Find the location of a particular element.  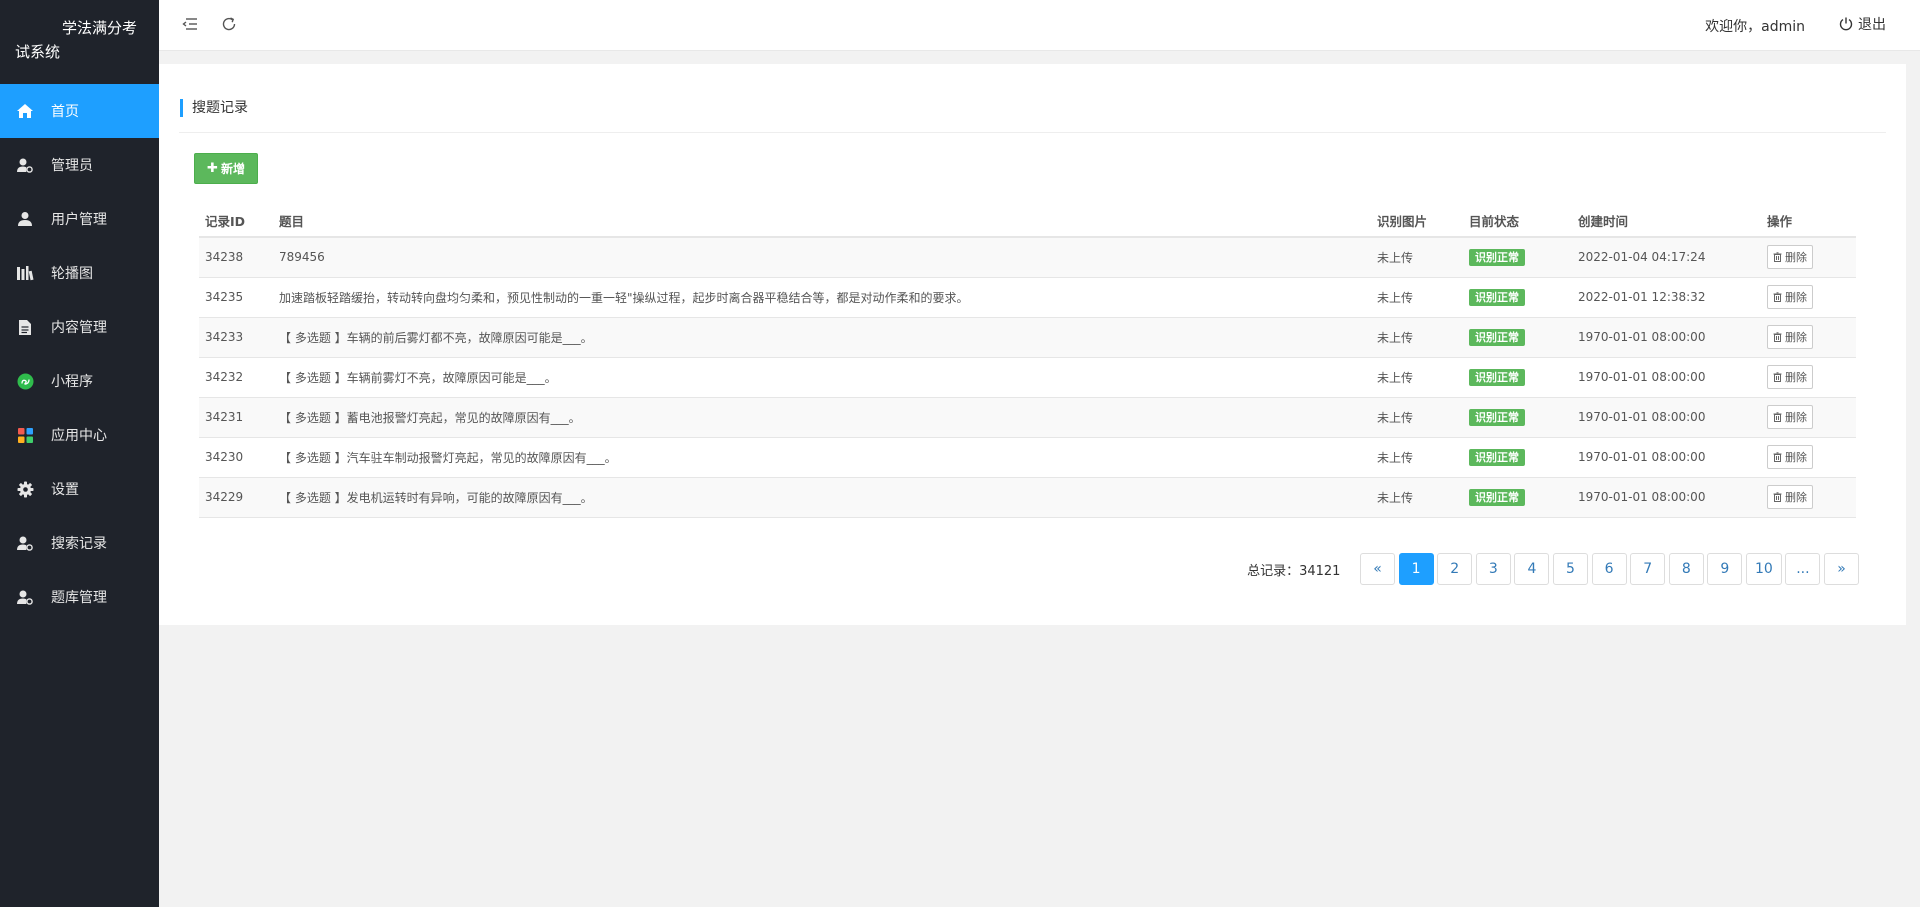

pagination: 总记录：34121 « 1 2 3 4 5 6 7 8 9 10... » is located at coordinates (1553, 569).